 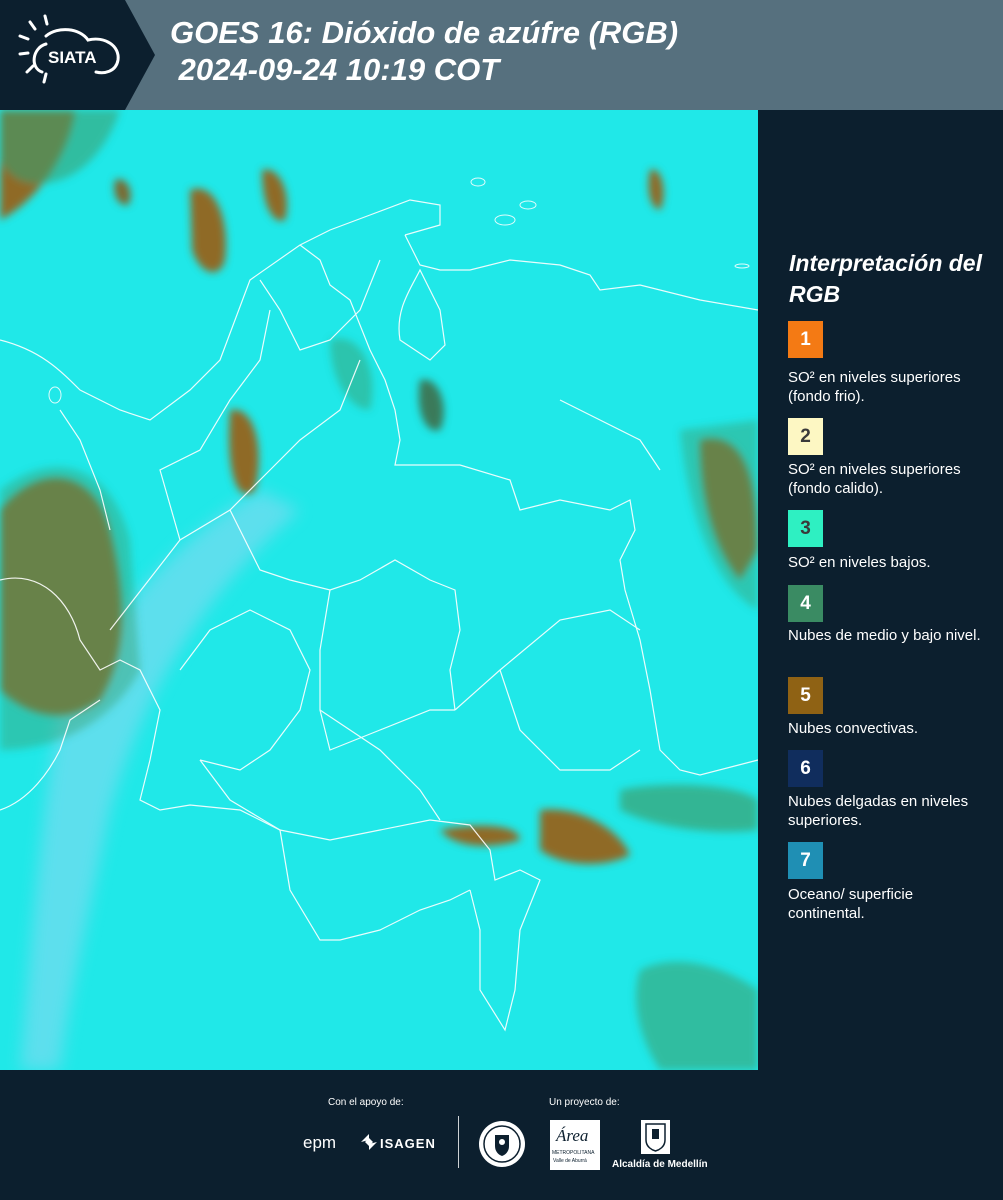 I want to click on legend-swatch-2: 2, so click(x=805, y=436).